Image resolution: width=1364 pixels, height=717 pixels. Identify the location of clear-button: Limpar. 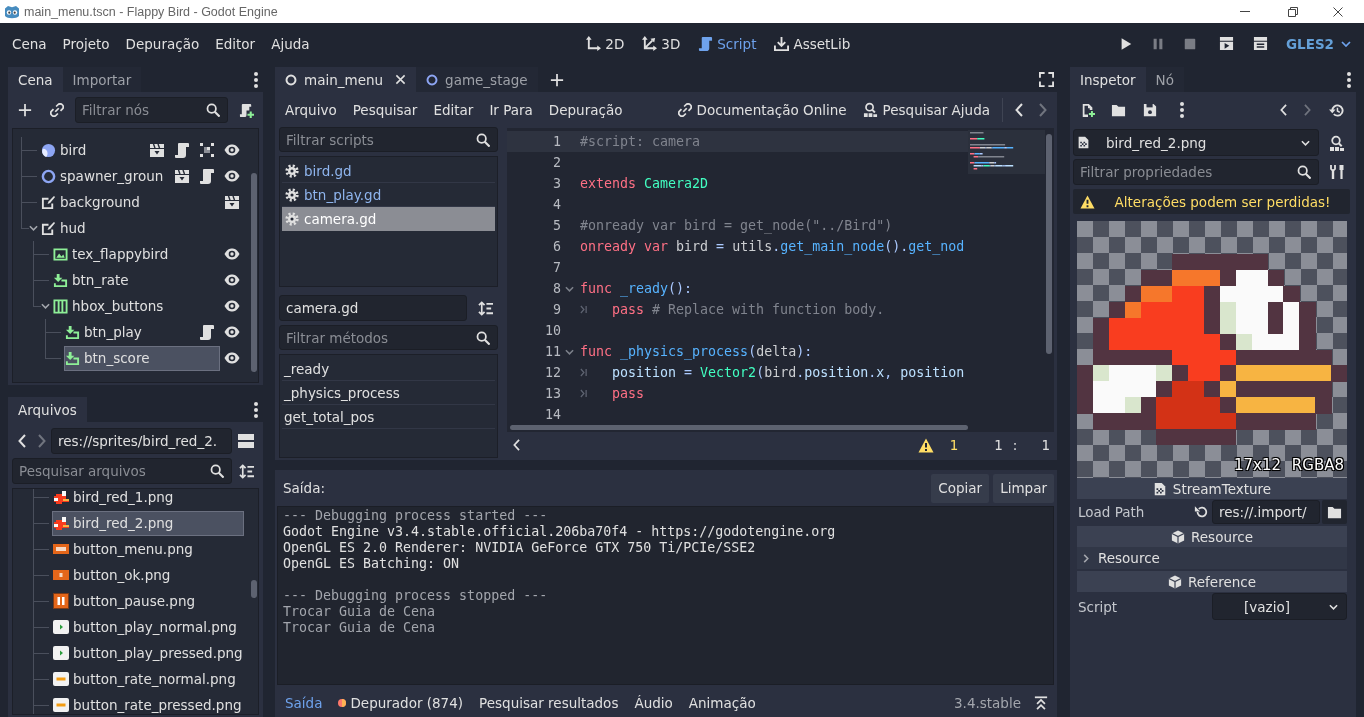
(1023, 488).